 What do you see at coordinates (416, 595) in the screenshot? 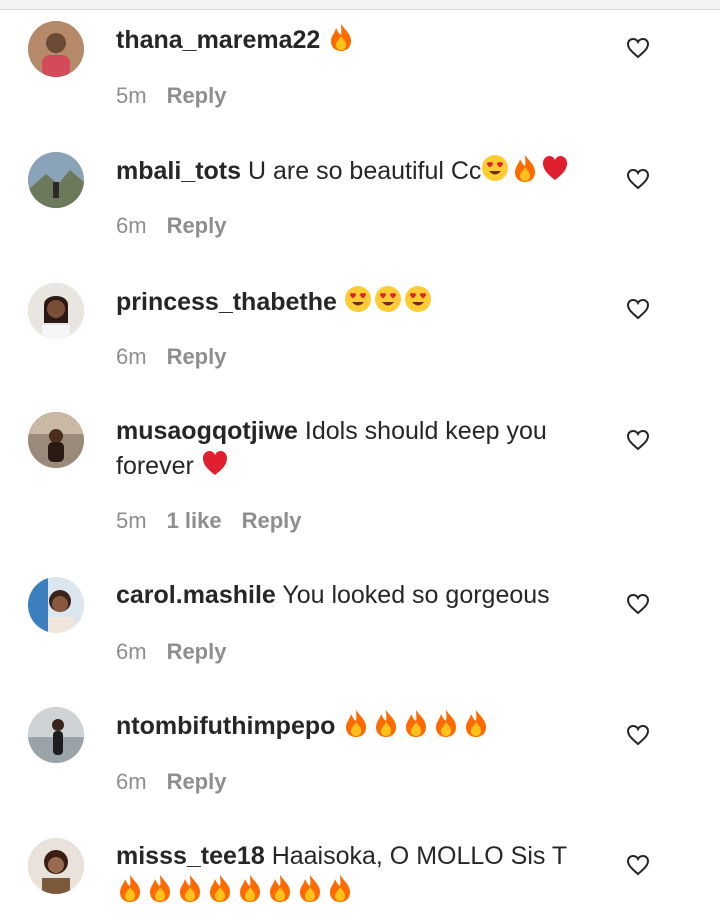
I see `comment-body: You looked so gorgeous` at bounding box center [416, 595].